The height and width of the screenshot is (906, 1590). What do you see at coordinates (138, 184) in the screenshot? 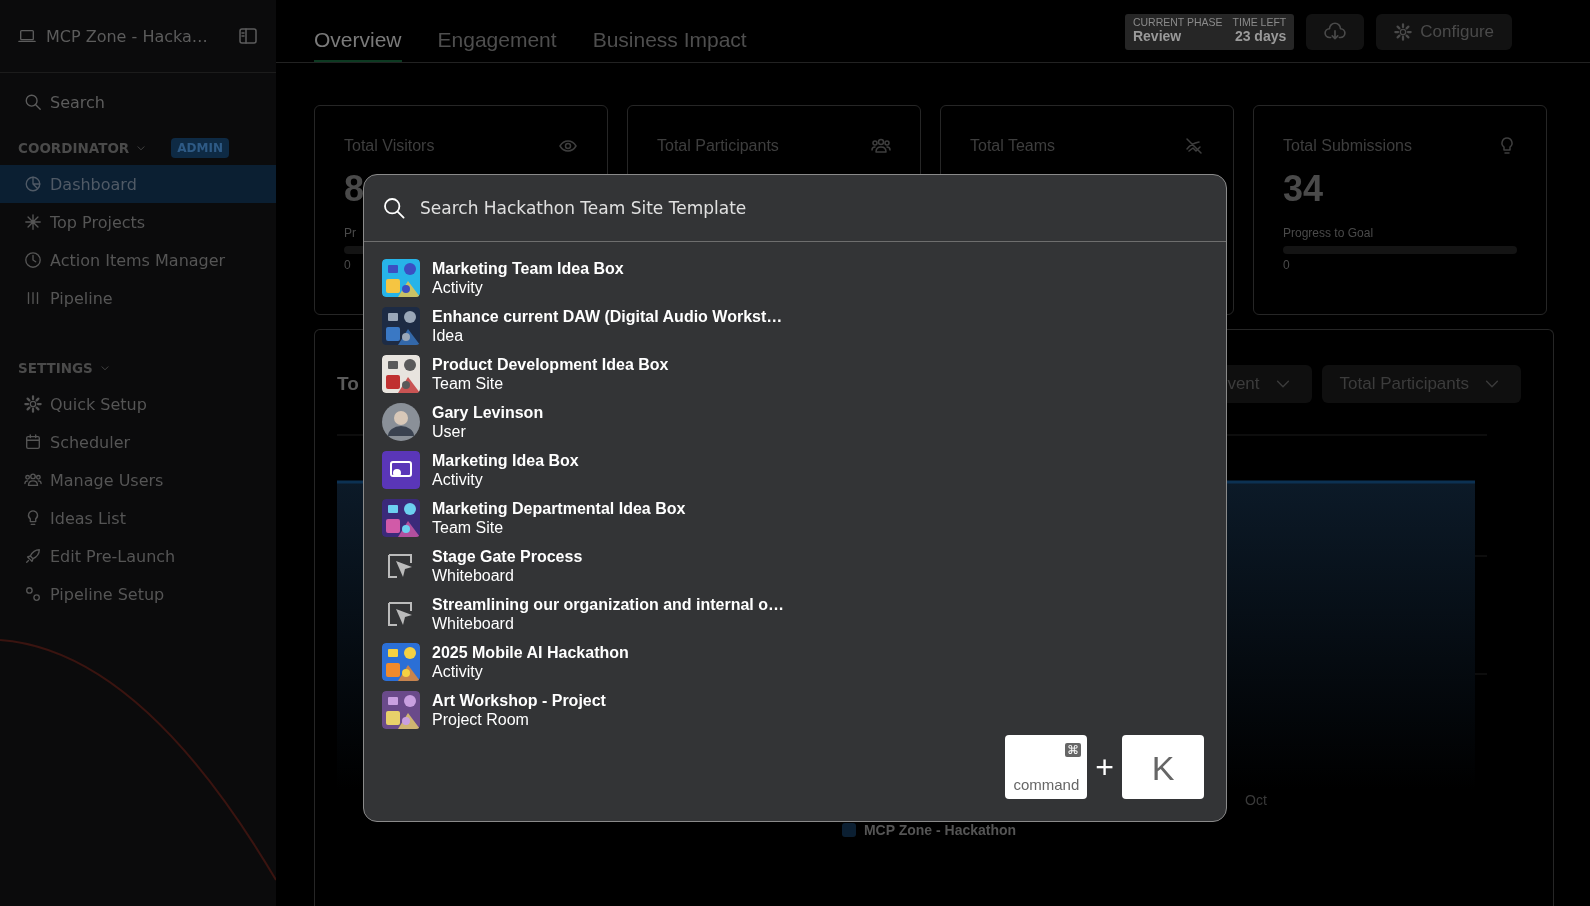
I see `sidebar-item: Dashboard` at bounding box center [138, 184].